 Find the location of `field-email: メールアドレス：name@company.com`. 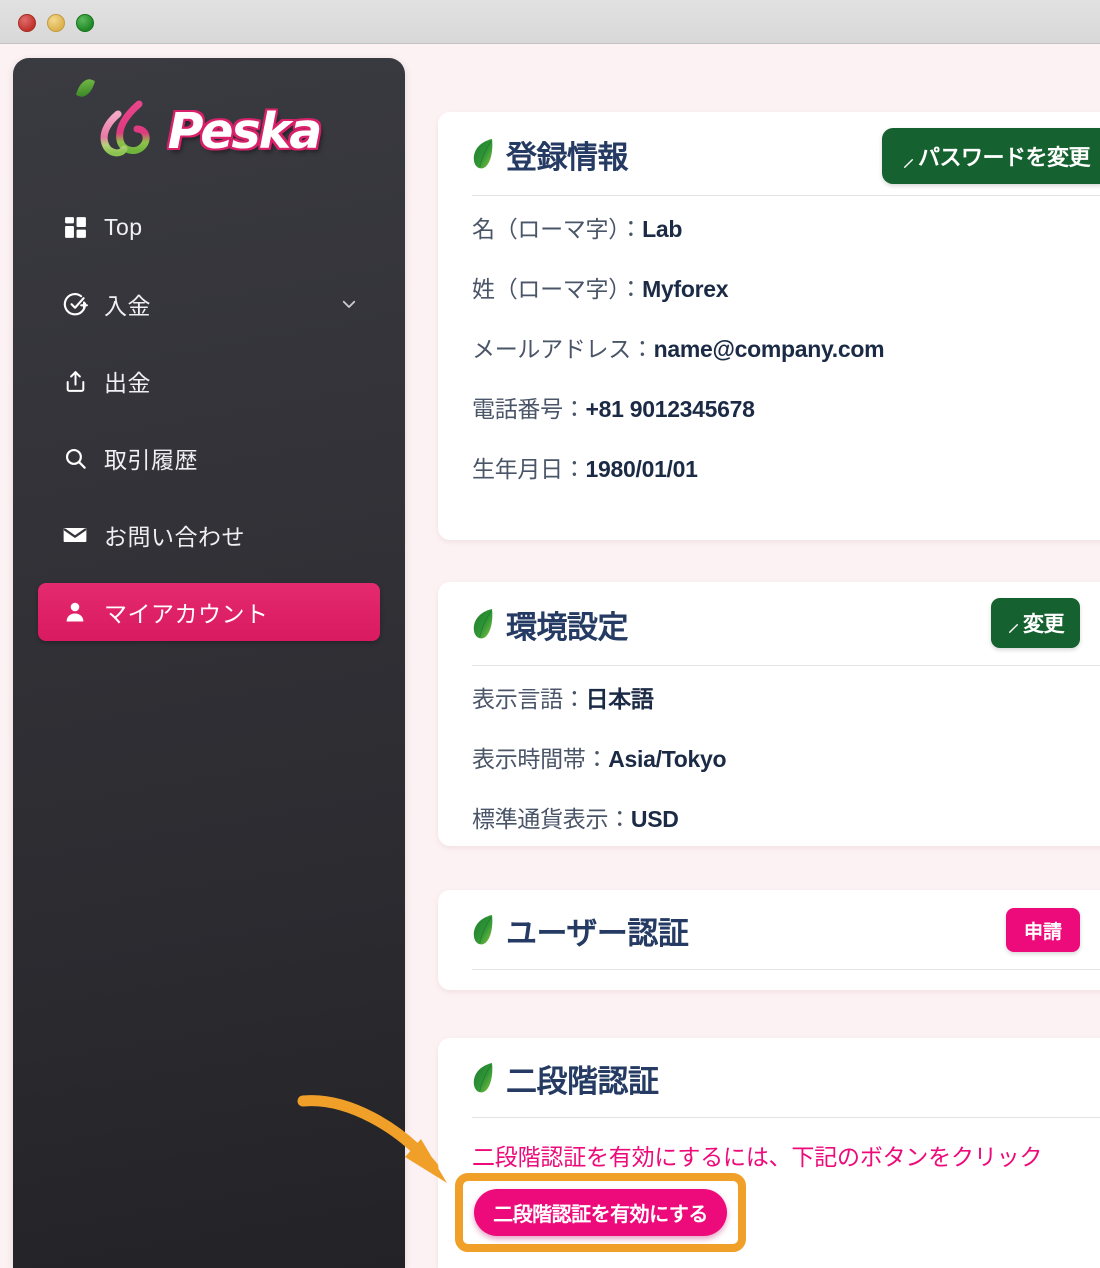

field-email: メールアドレス：name@company.com is located at coordinates (786, 347).